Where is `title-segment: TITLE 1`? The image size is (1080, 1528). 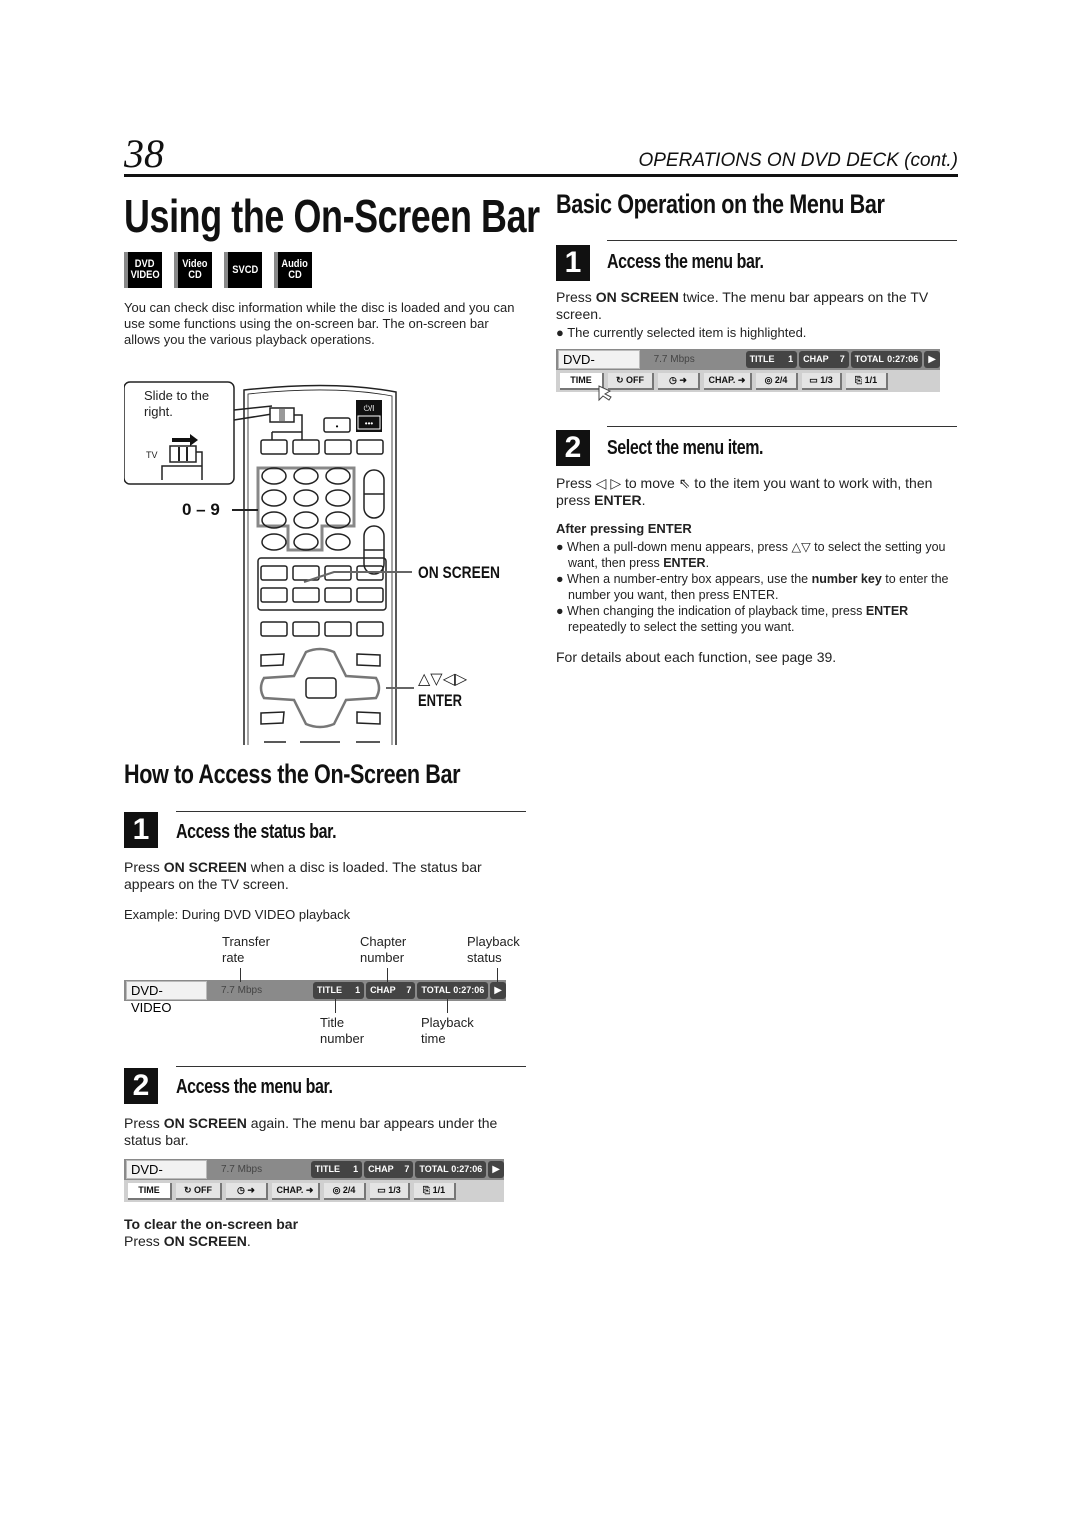
title-segment: TITLE 1 is located at coordinates (338, 990).